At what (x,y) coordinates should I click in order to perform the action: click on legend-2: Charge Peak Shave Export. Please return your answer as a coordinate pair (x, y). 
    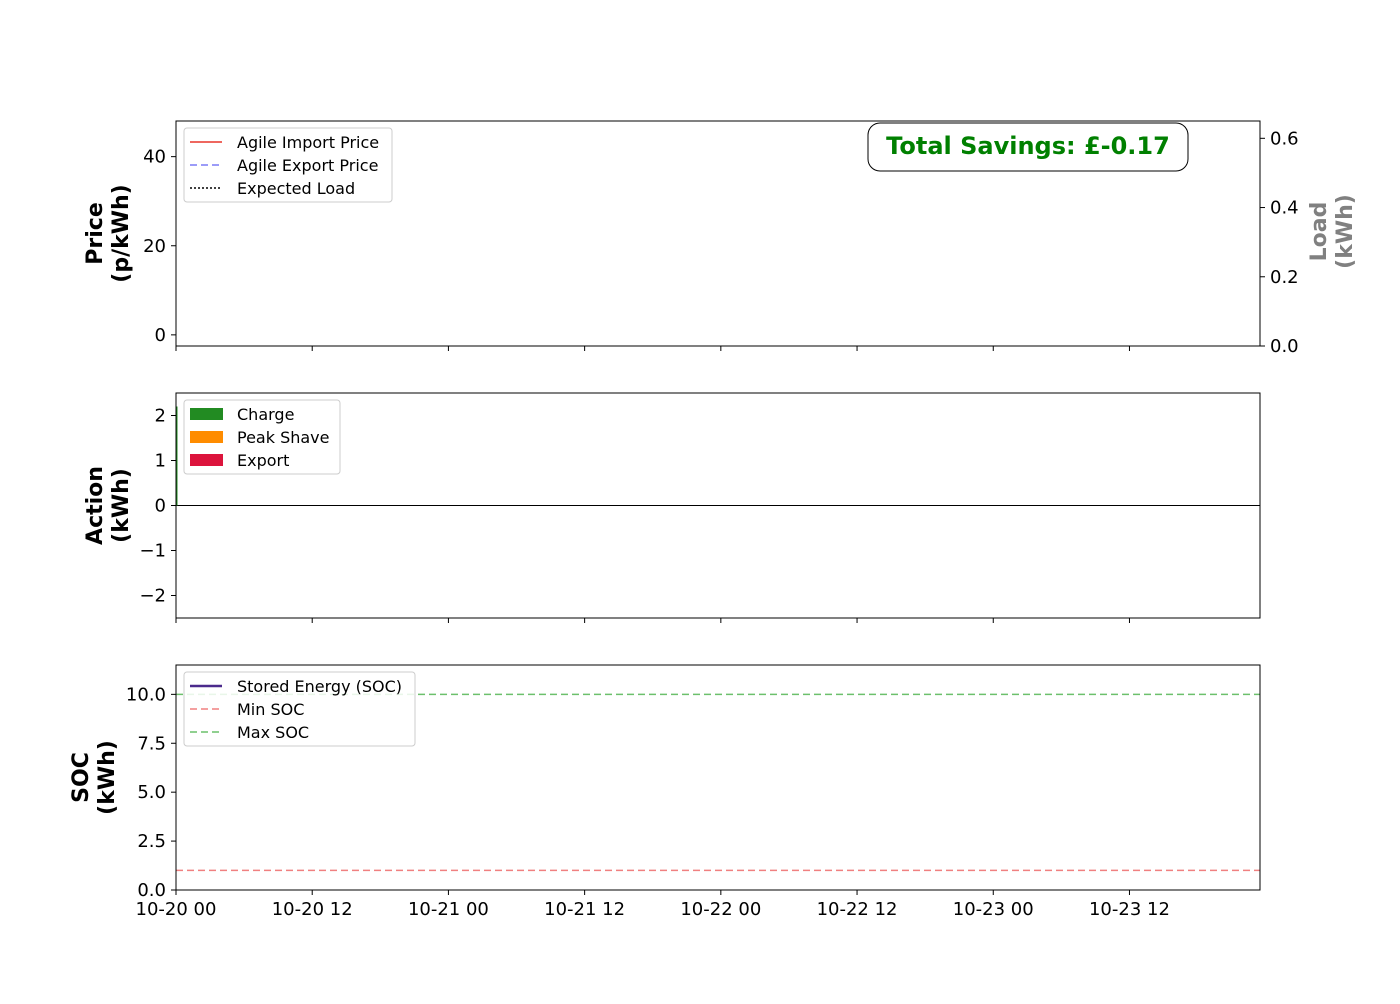
    Looking at the image, I should click on (262, 437).